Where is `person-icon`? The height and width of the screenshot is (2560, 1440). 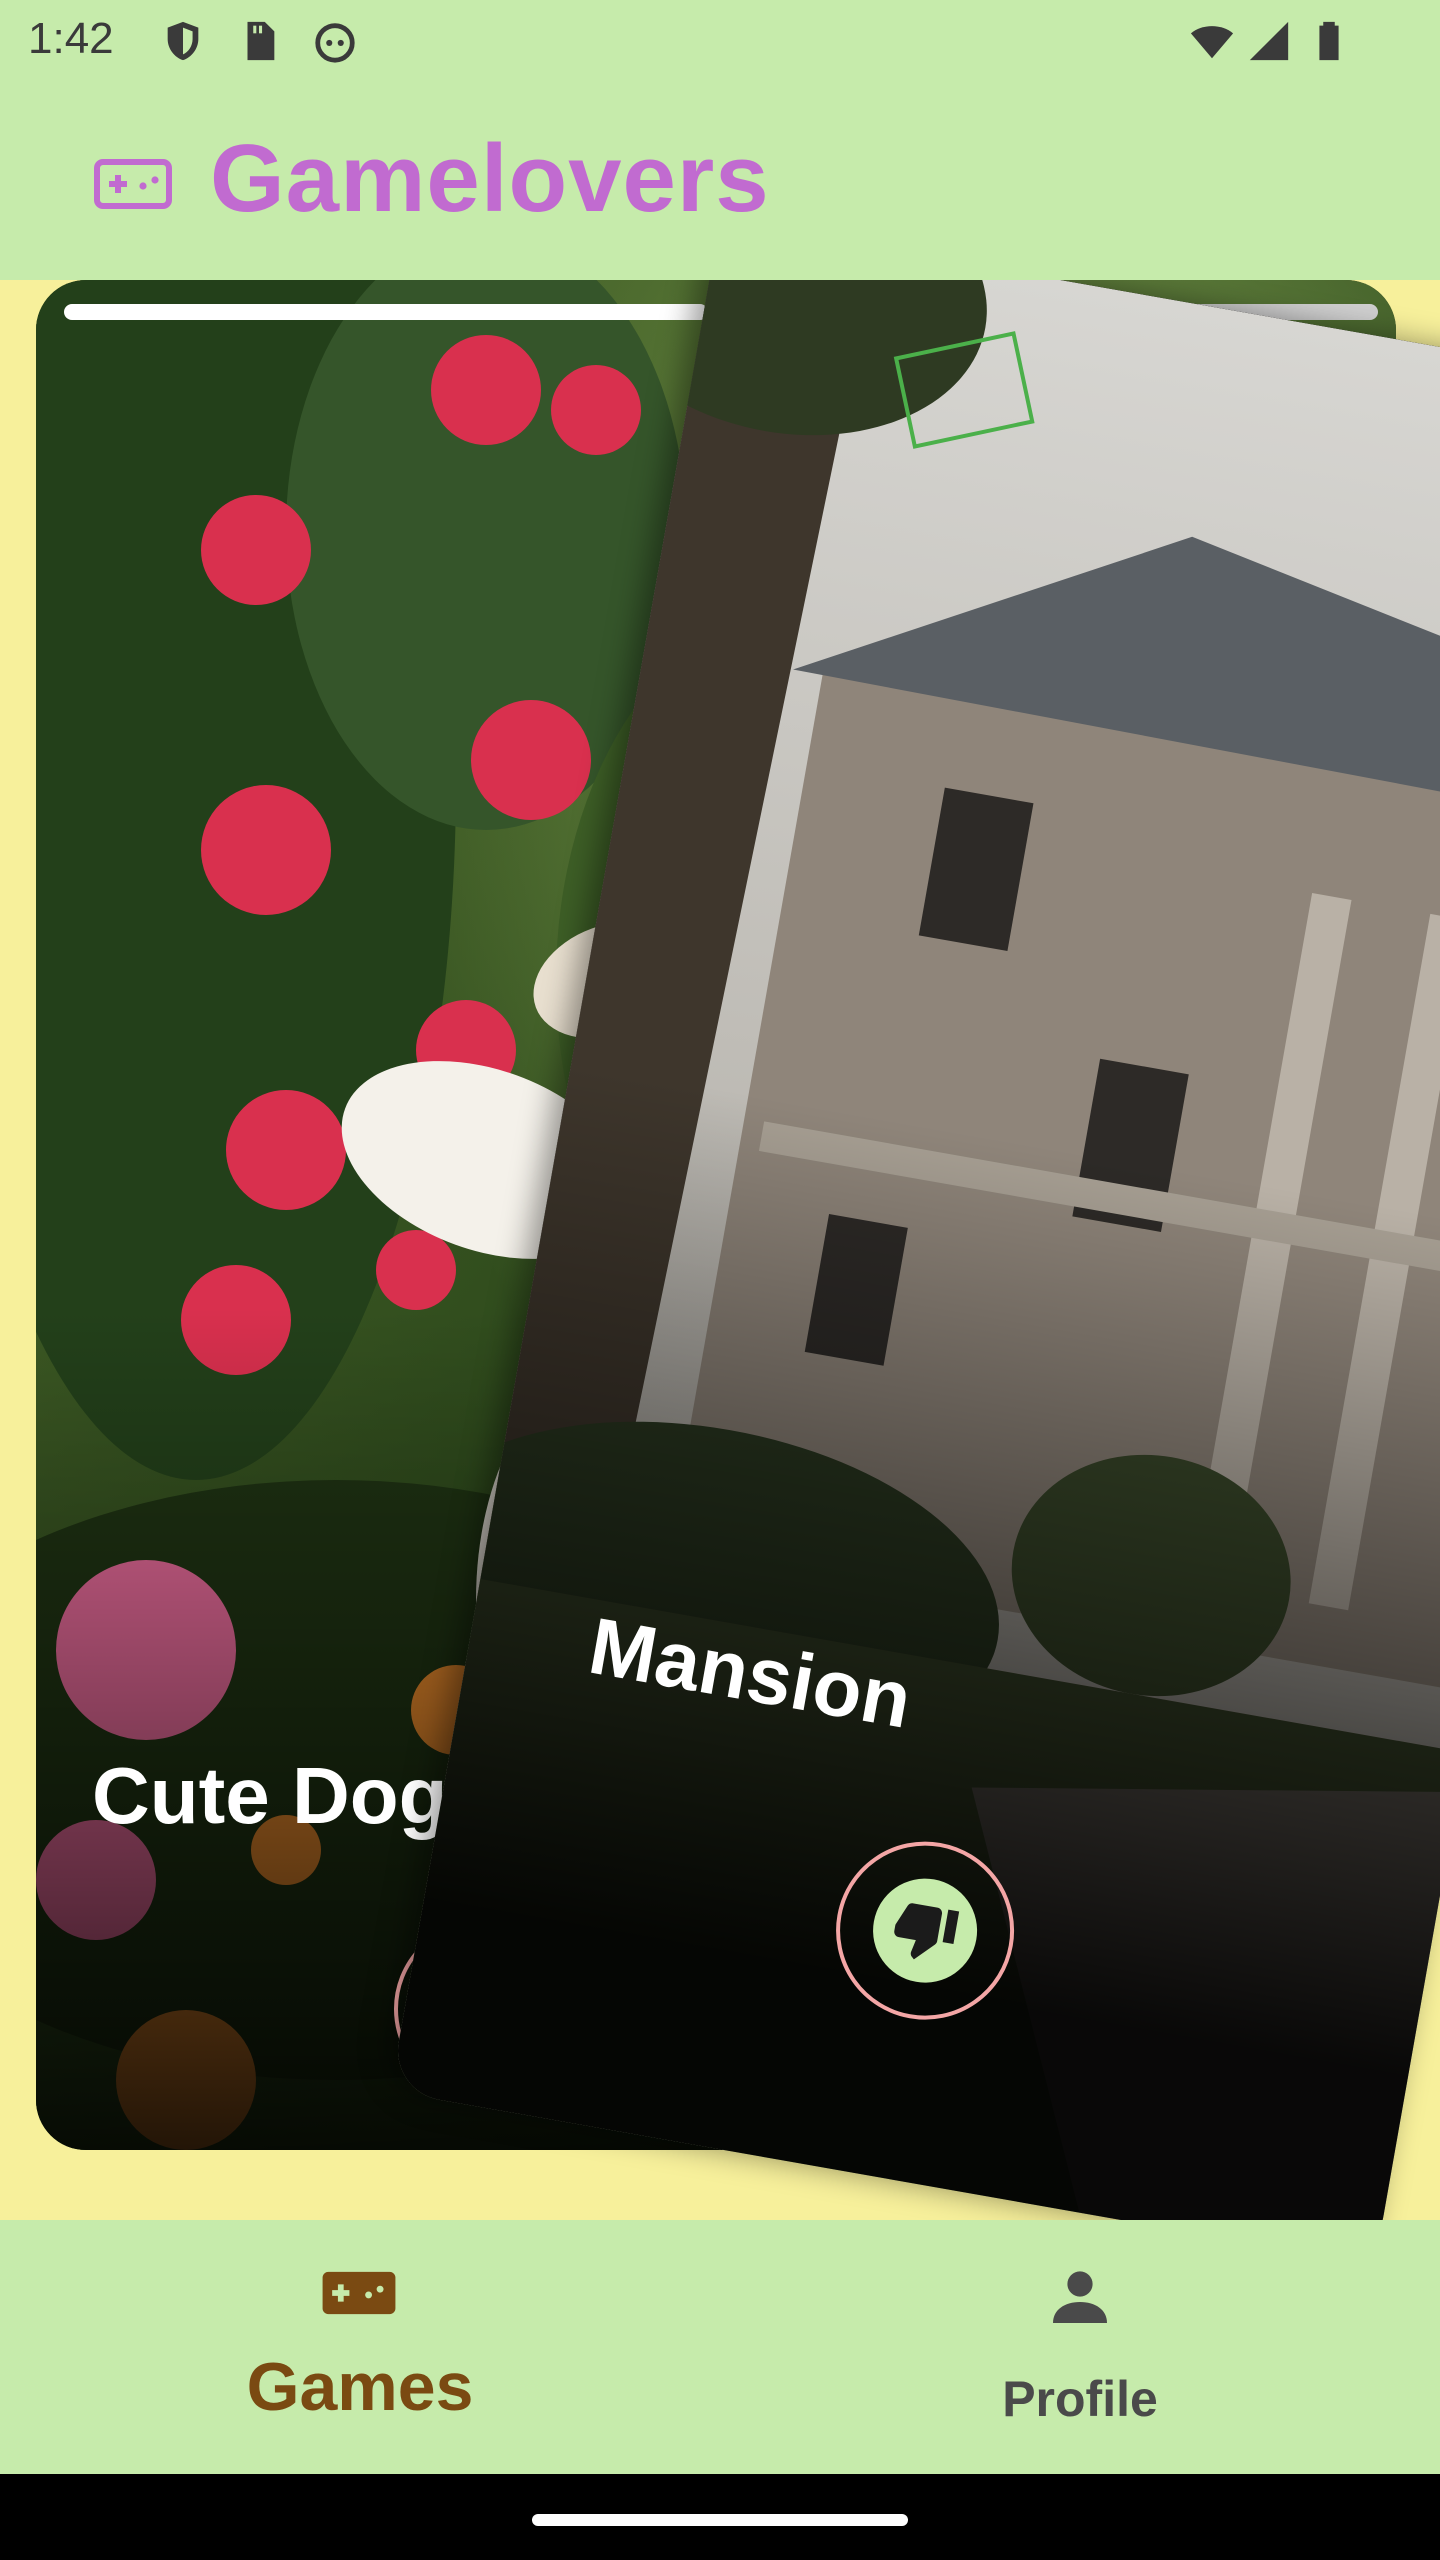
person-icon is located at coordinates (1080, 2297).